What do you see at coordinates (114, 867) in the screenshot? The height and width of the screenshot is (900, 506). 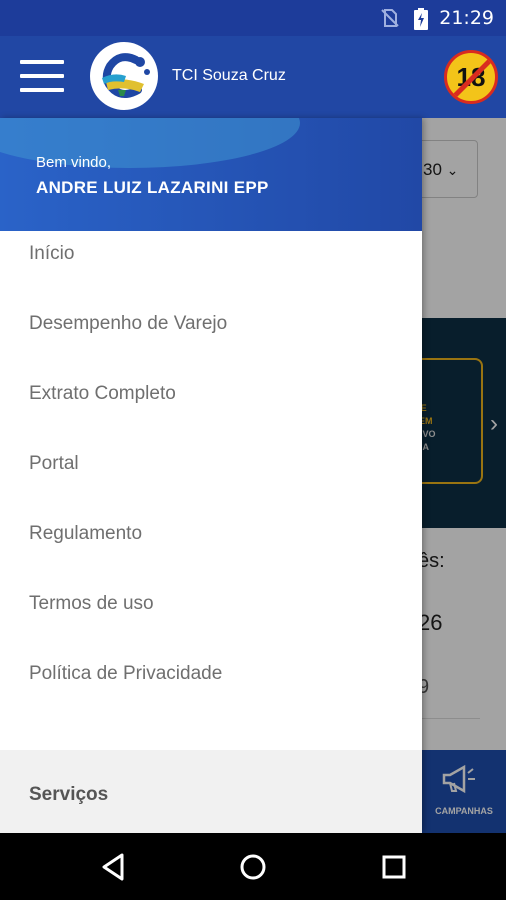 I see `back-icon` at bounding box center [114, 867].